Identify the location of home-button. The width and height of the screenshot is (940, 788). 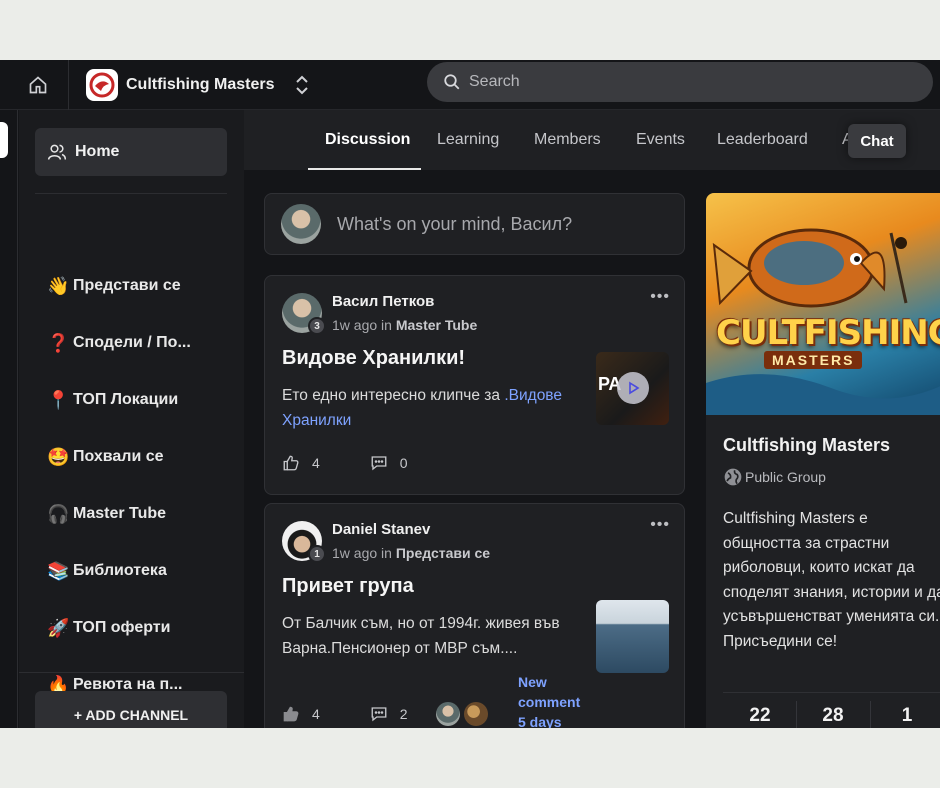
(38, 85).